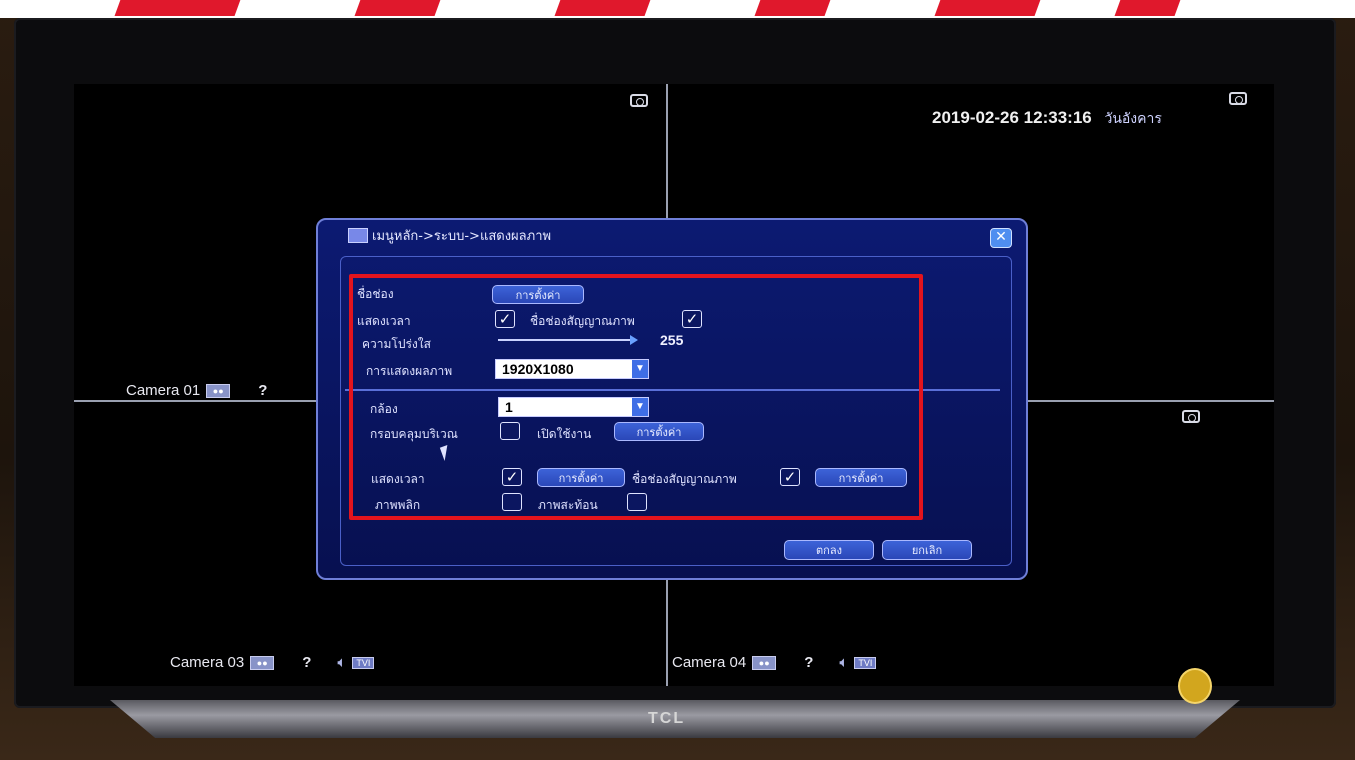 This screenshot has width=1355, height=760. I want to click on camera-label-01: Camera 01 ●● ?, so click(196, 390).